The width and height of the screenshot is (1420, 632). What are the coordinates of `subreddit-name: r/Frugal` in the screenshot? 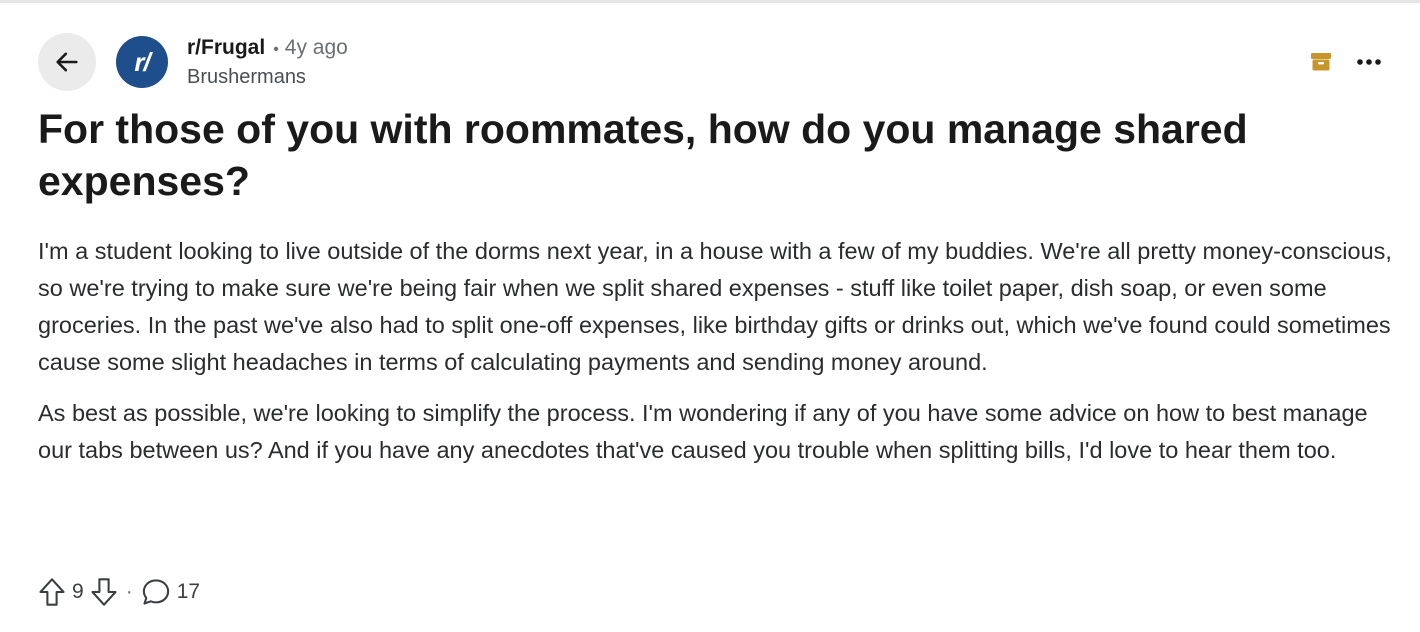 It's located at (226, 48).